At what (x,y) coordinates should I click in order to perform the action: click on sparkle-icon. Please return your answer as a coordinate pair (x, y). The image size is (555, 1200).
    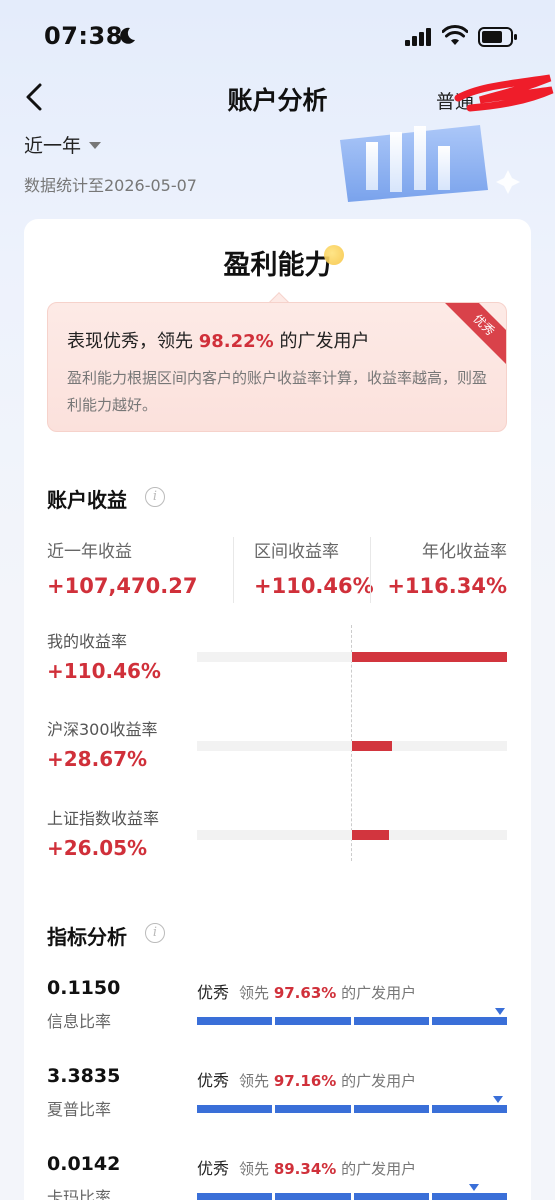
    Looking at the image, I should click on (334, 255).